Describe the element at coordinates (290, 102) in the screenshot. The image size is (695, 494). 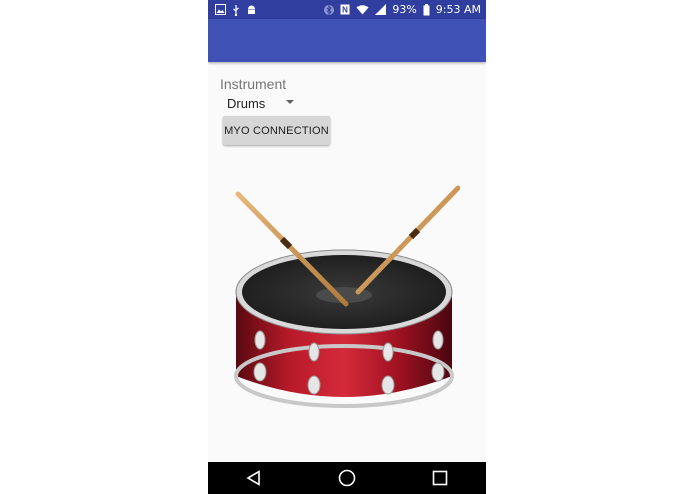
I see `dropdown-arrow-icon` at that location.